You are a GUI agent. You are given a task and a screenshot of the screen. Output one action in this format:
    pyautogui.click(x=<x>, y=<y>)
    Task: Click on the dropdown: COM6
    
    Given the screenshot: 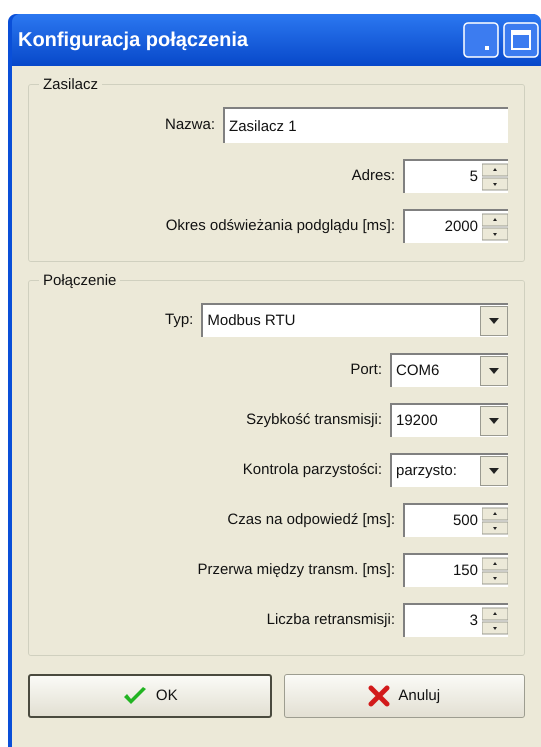 What is the action you would take?
    pyautogui.click(x=449, y=370)
    